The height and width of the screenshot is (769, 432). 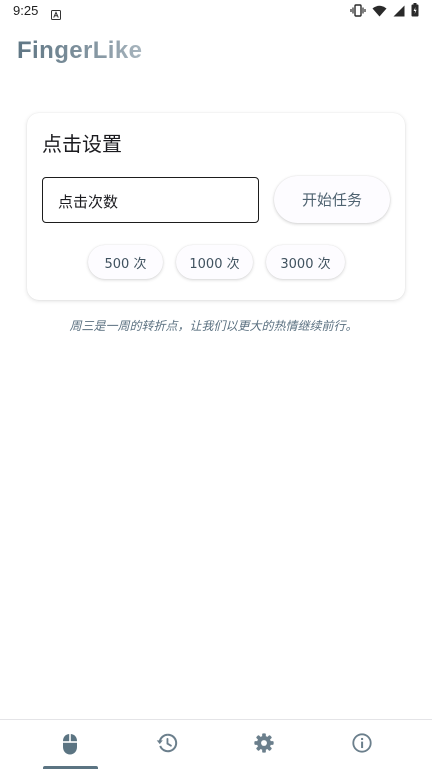 I want to click on notification-a-icon, so click(x=56, y=12).